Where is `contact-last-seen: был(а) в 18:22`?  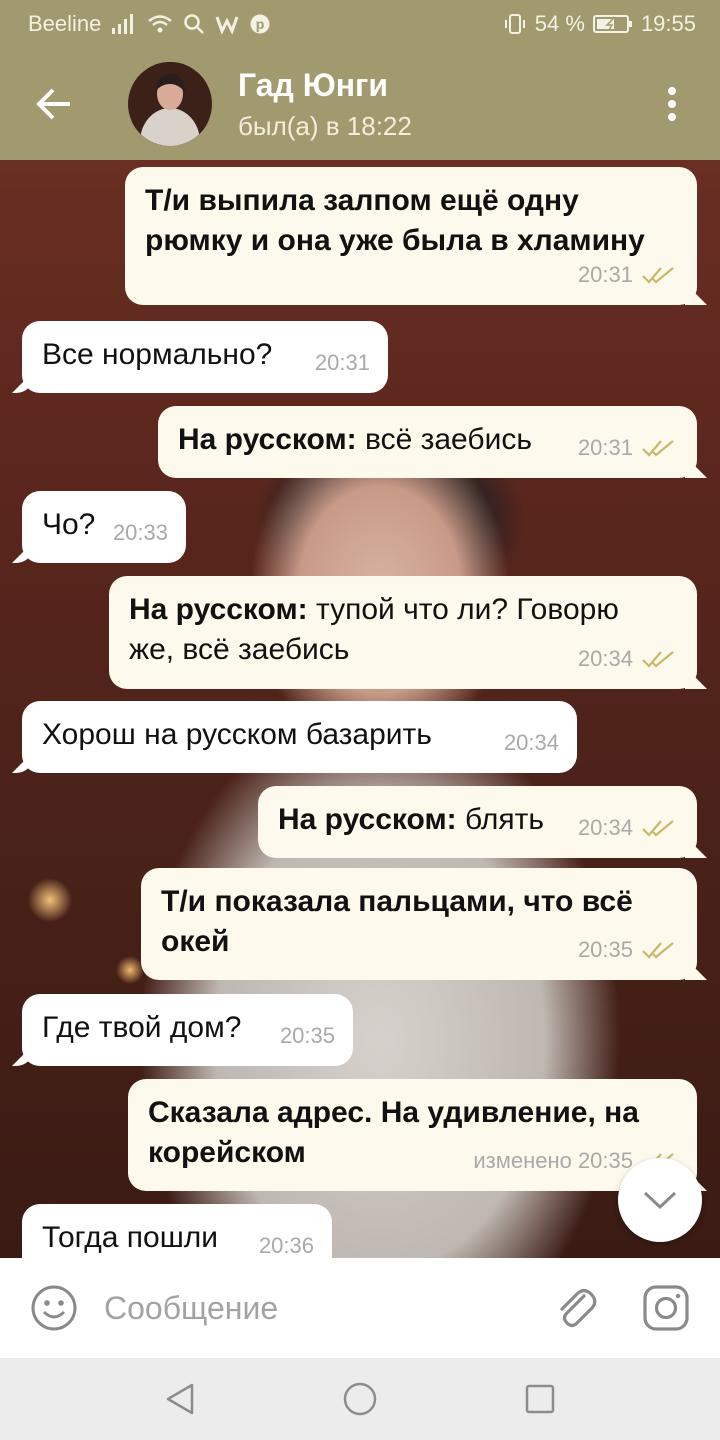 contact-last-seen: был(а) в 18:22 is located at coordinates (325, 126).